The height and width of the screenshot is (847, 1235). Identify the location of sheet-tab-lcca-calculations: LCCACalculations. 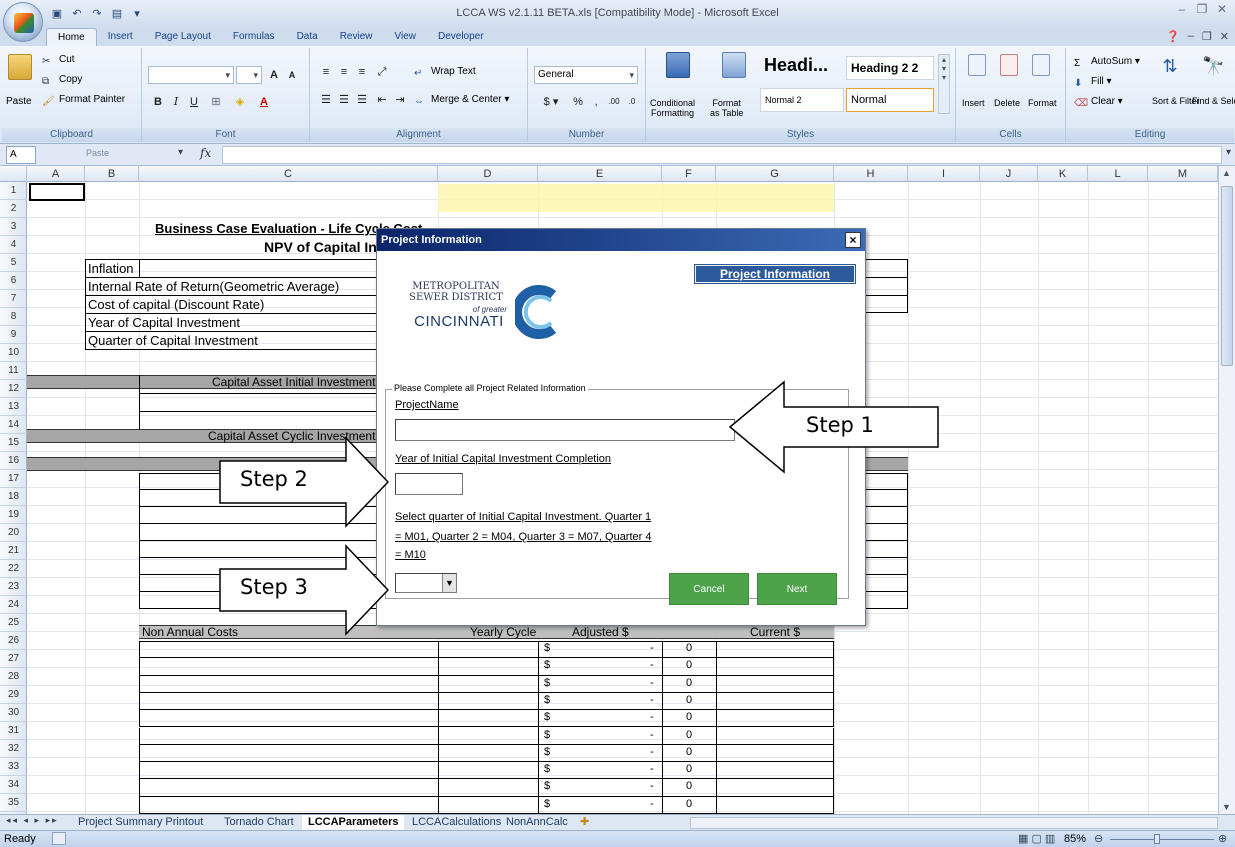
(456, 823).